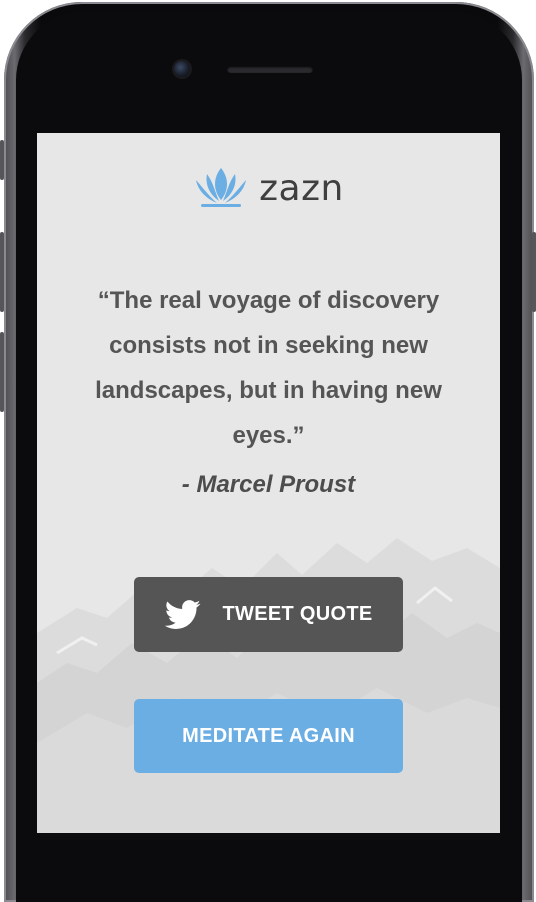  I want to click on lotus-icon, so click(221, 187).